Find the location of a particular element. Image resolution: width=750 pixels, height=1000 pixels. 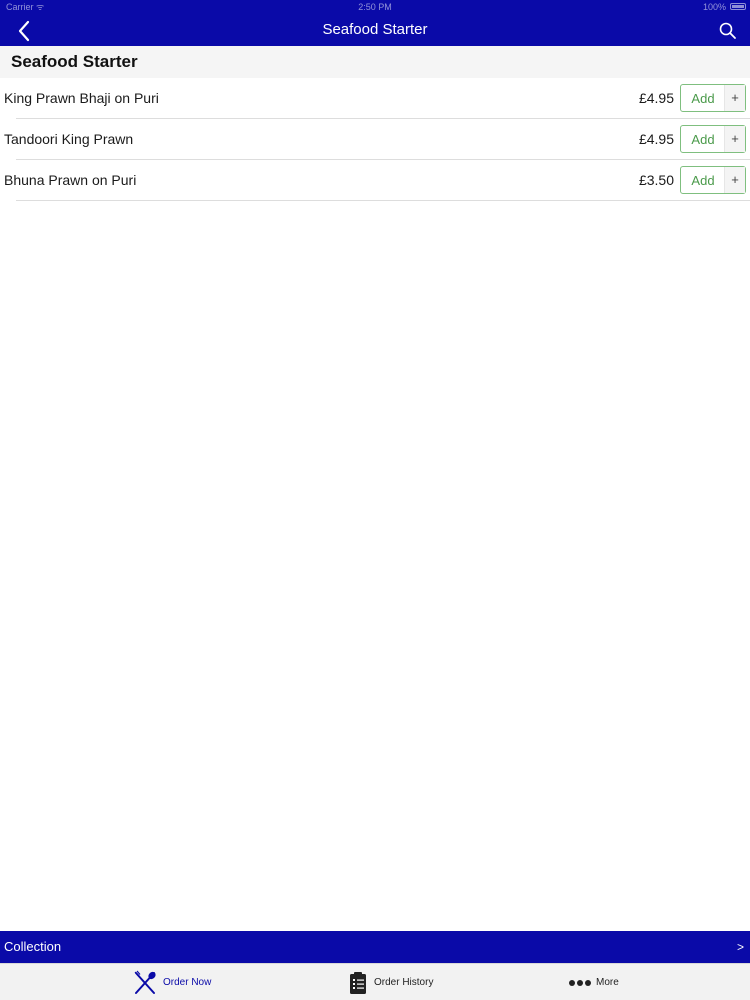

collection-bar: Collection > is located at coordinates (375, 947).